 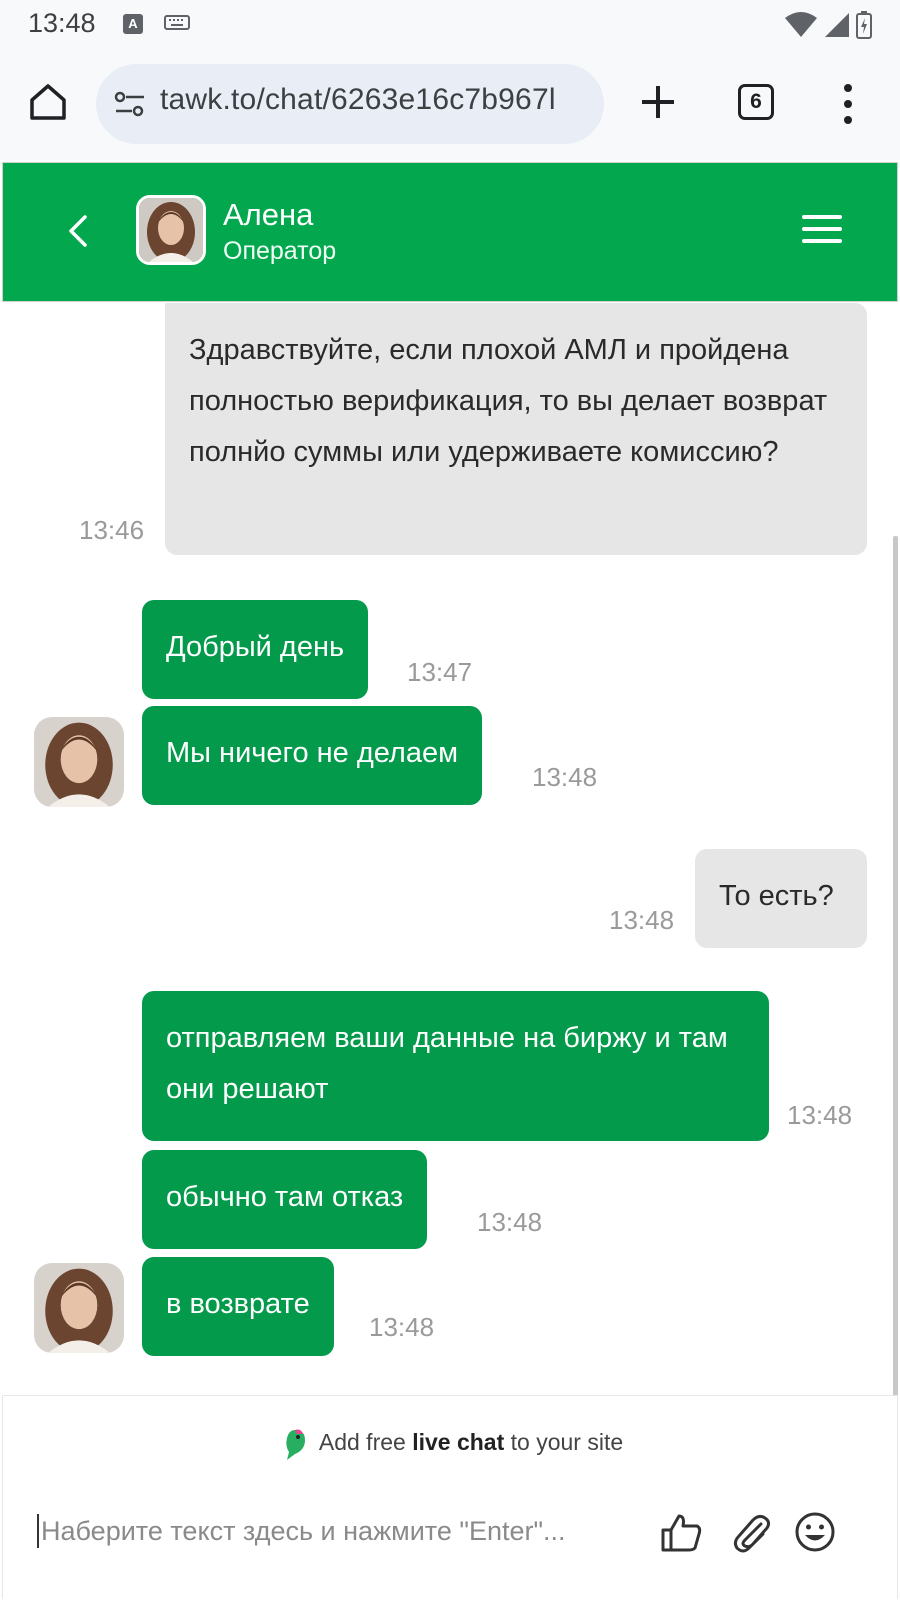 What do you see at coordinates (756, 102) in the screenshot?
I see `tabs-icon: 6` at bounding box center [756, 102].